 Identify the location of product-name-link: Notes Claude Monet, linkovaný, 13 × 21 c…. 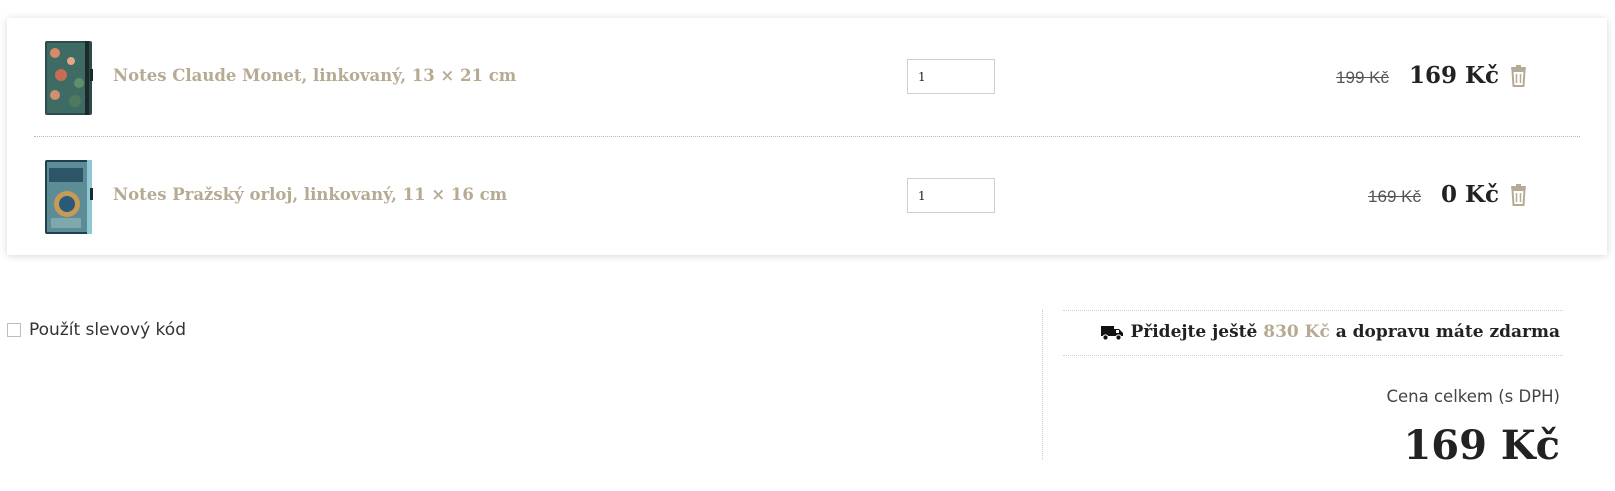
(314, 75).